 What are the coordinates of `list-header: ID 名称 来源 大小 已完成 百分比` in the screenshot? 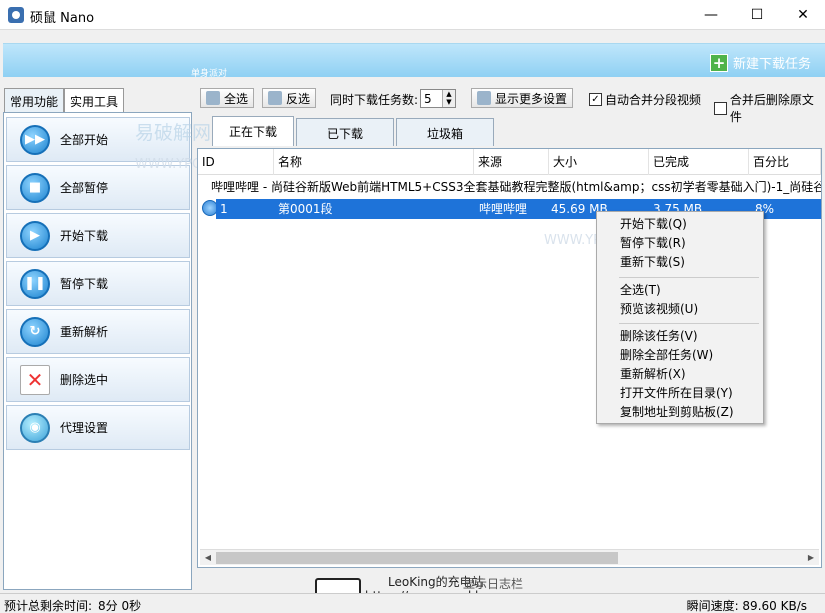 It's located at (509, 162).